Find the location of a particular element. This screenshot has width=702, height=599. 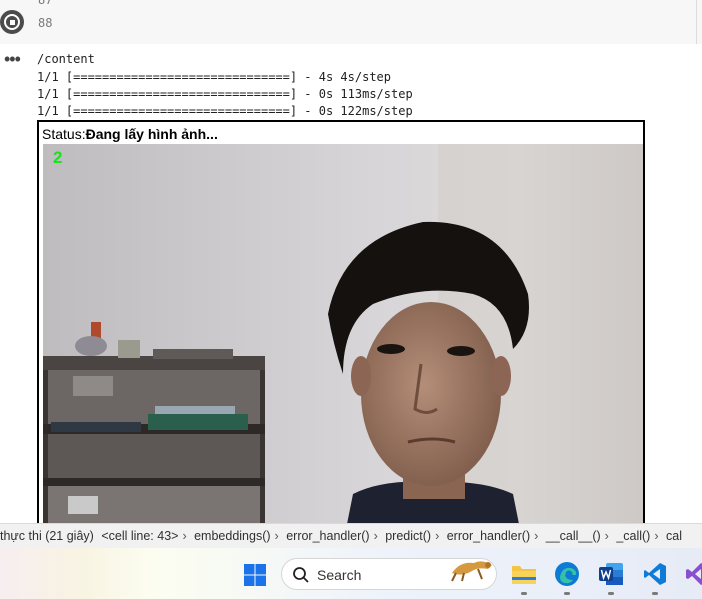

windows-start-button is located at coordinates (255, 575).